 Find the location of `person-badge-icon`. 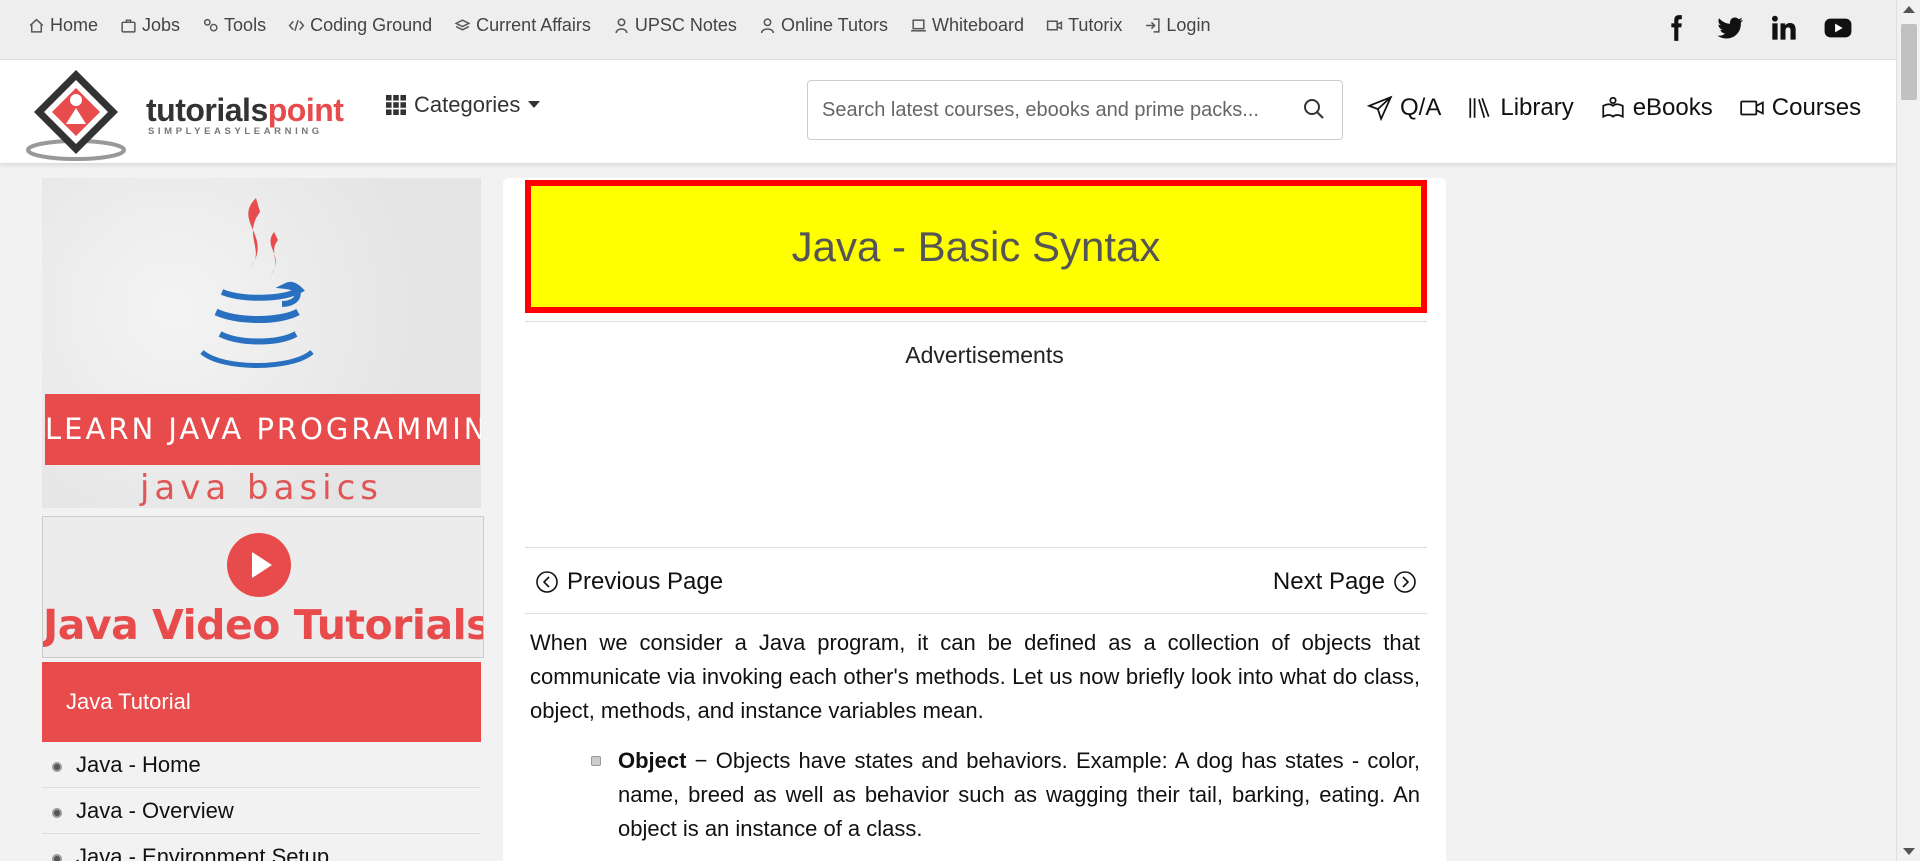

person-badge-icon is located at coordinates (621, 26).